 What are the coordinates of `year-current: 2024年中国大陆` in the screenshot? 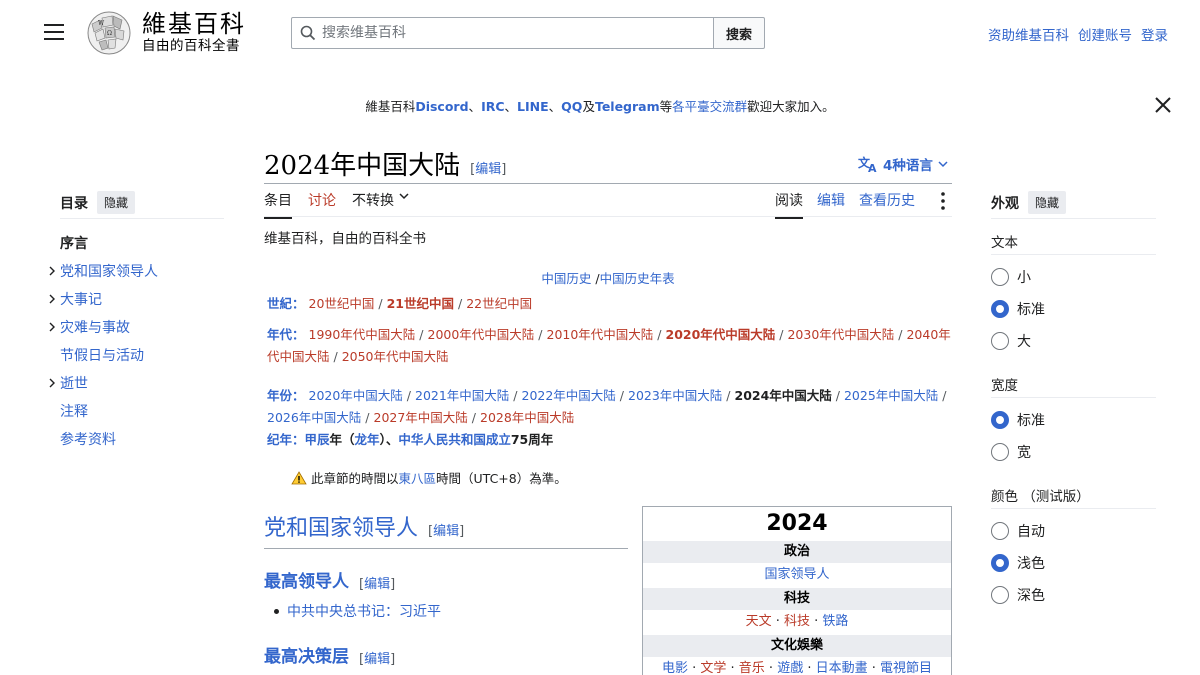 It's located at (783, 395).